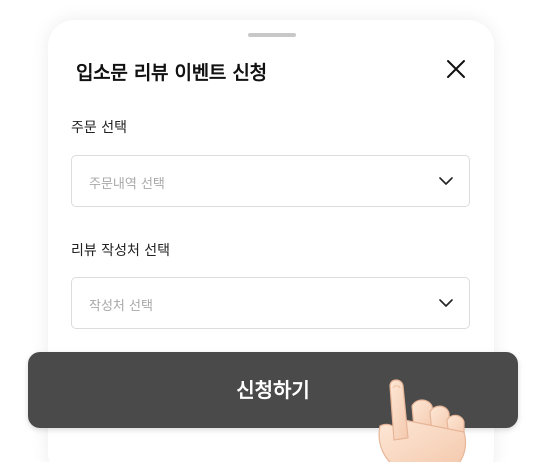  I want to click on sheet-title: 입소문 리뷰 이벤트 신청, so click(171, 73).